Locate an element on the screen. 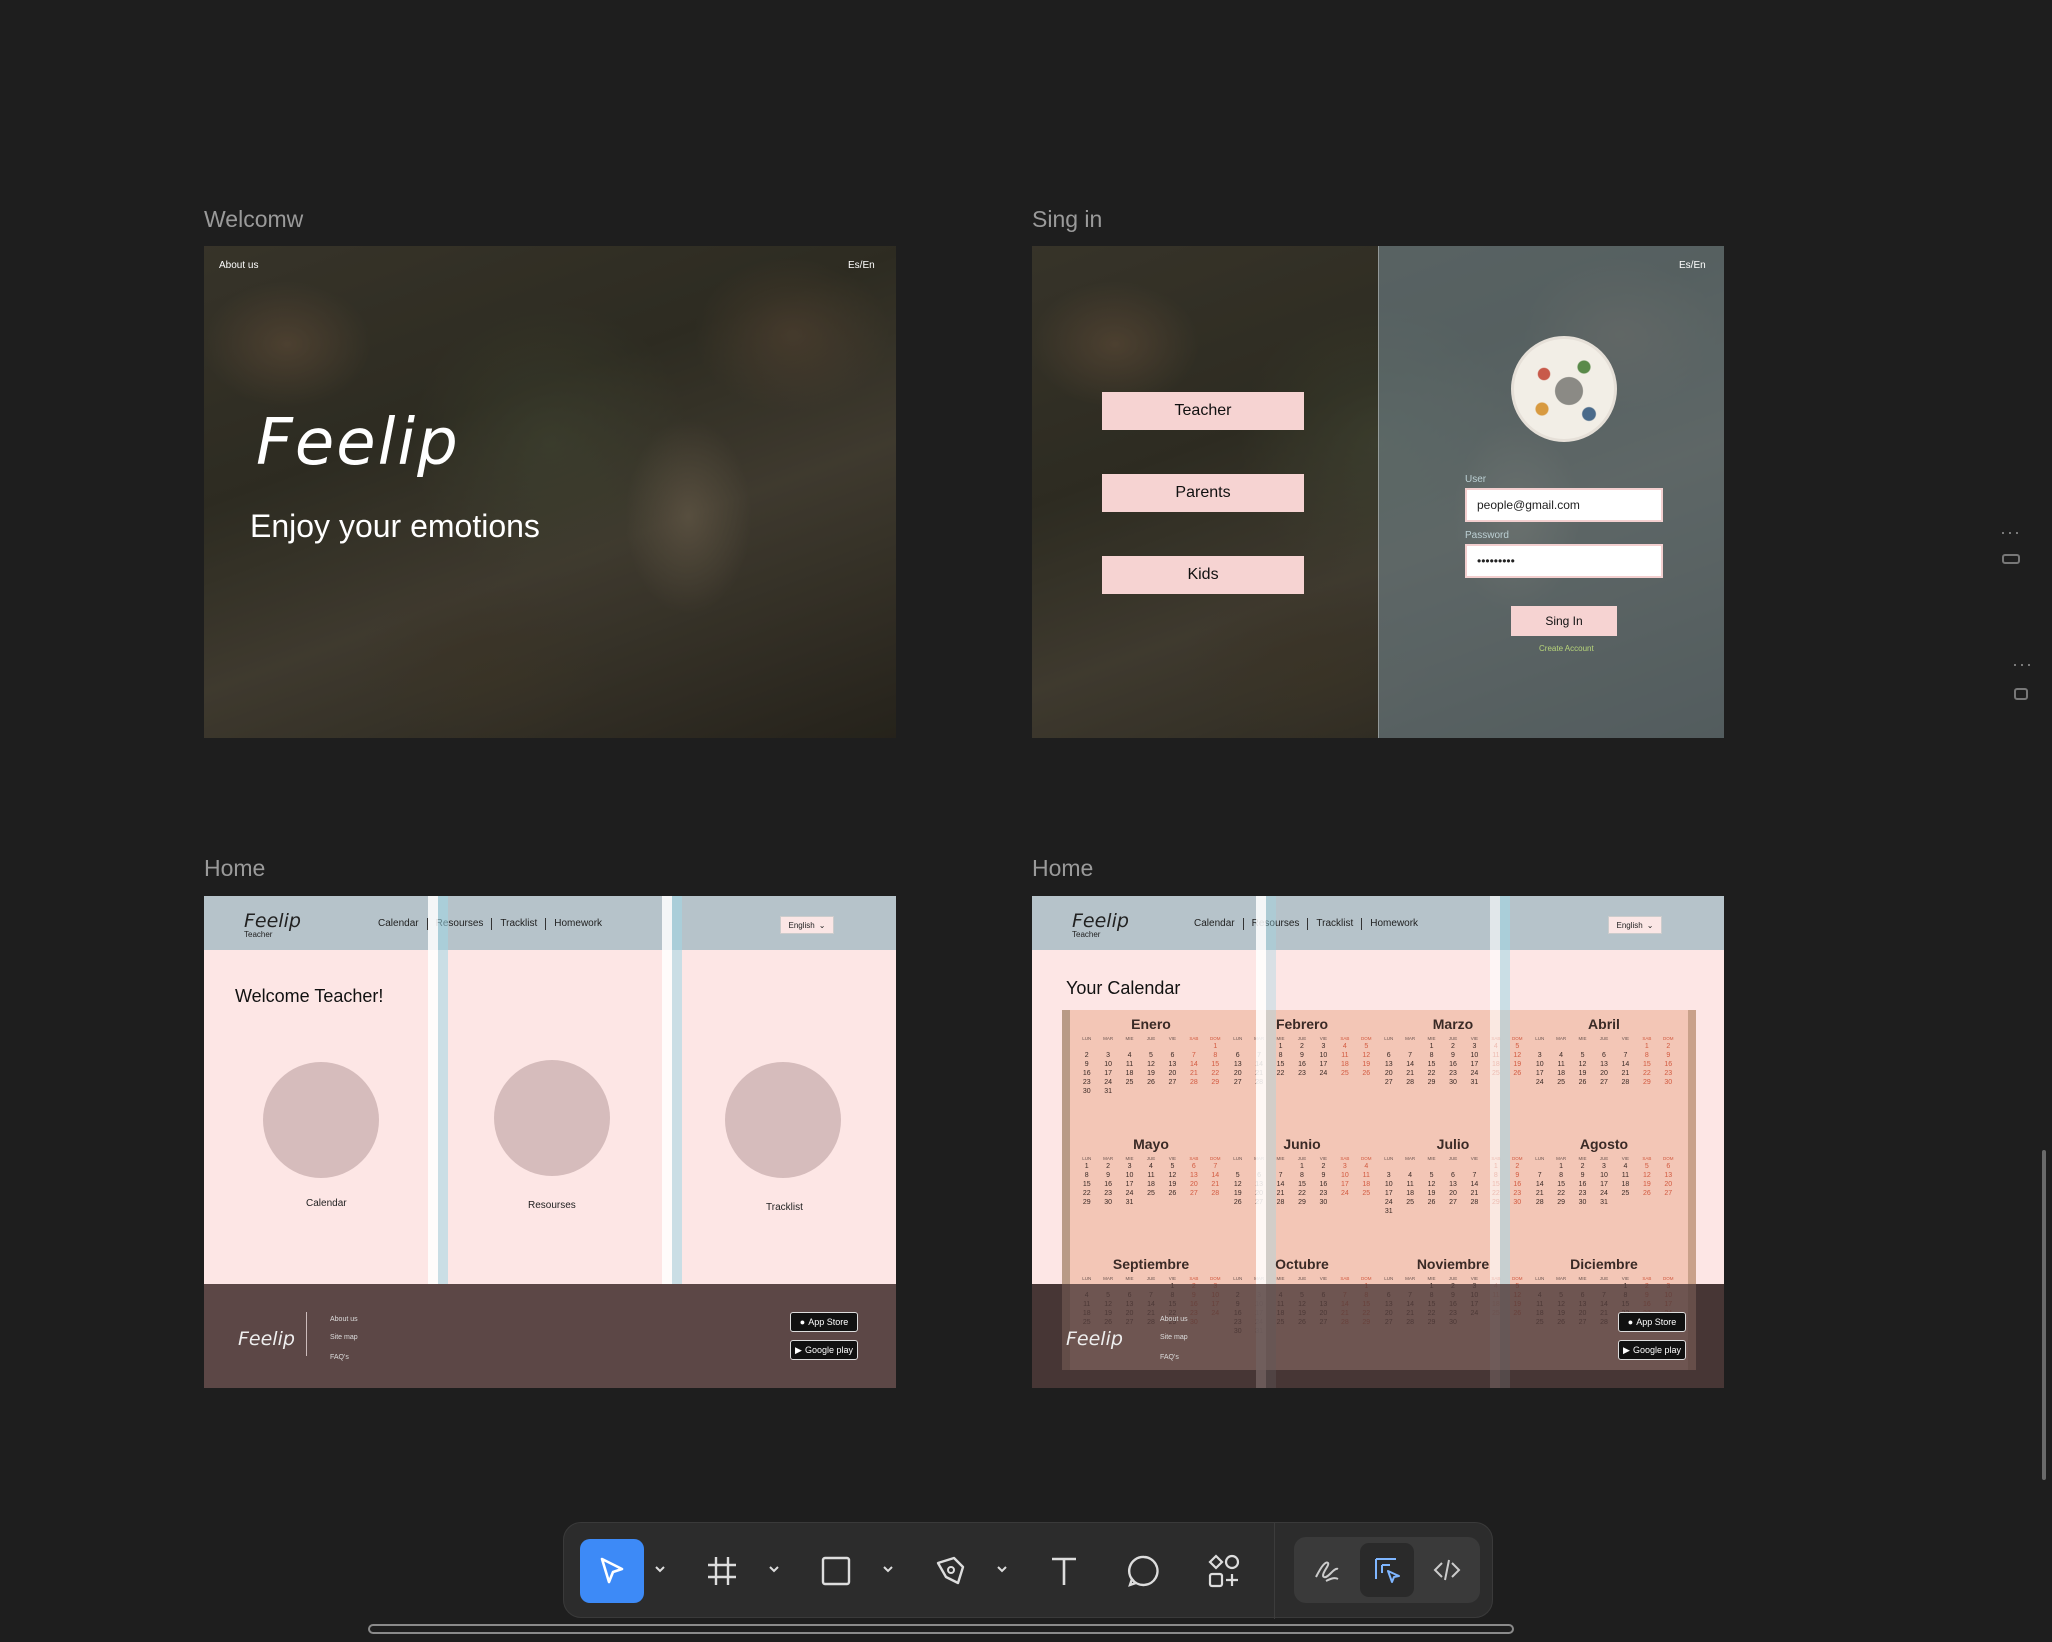  language-select: English ⌄ is located at coordinates (807, 925).